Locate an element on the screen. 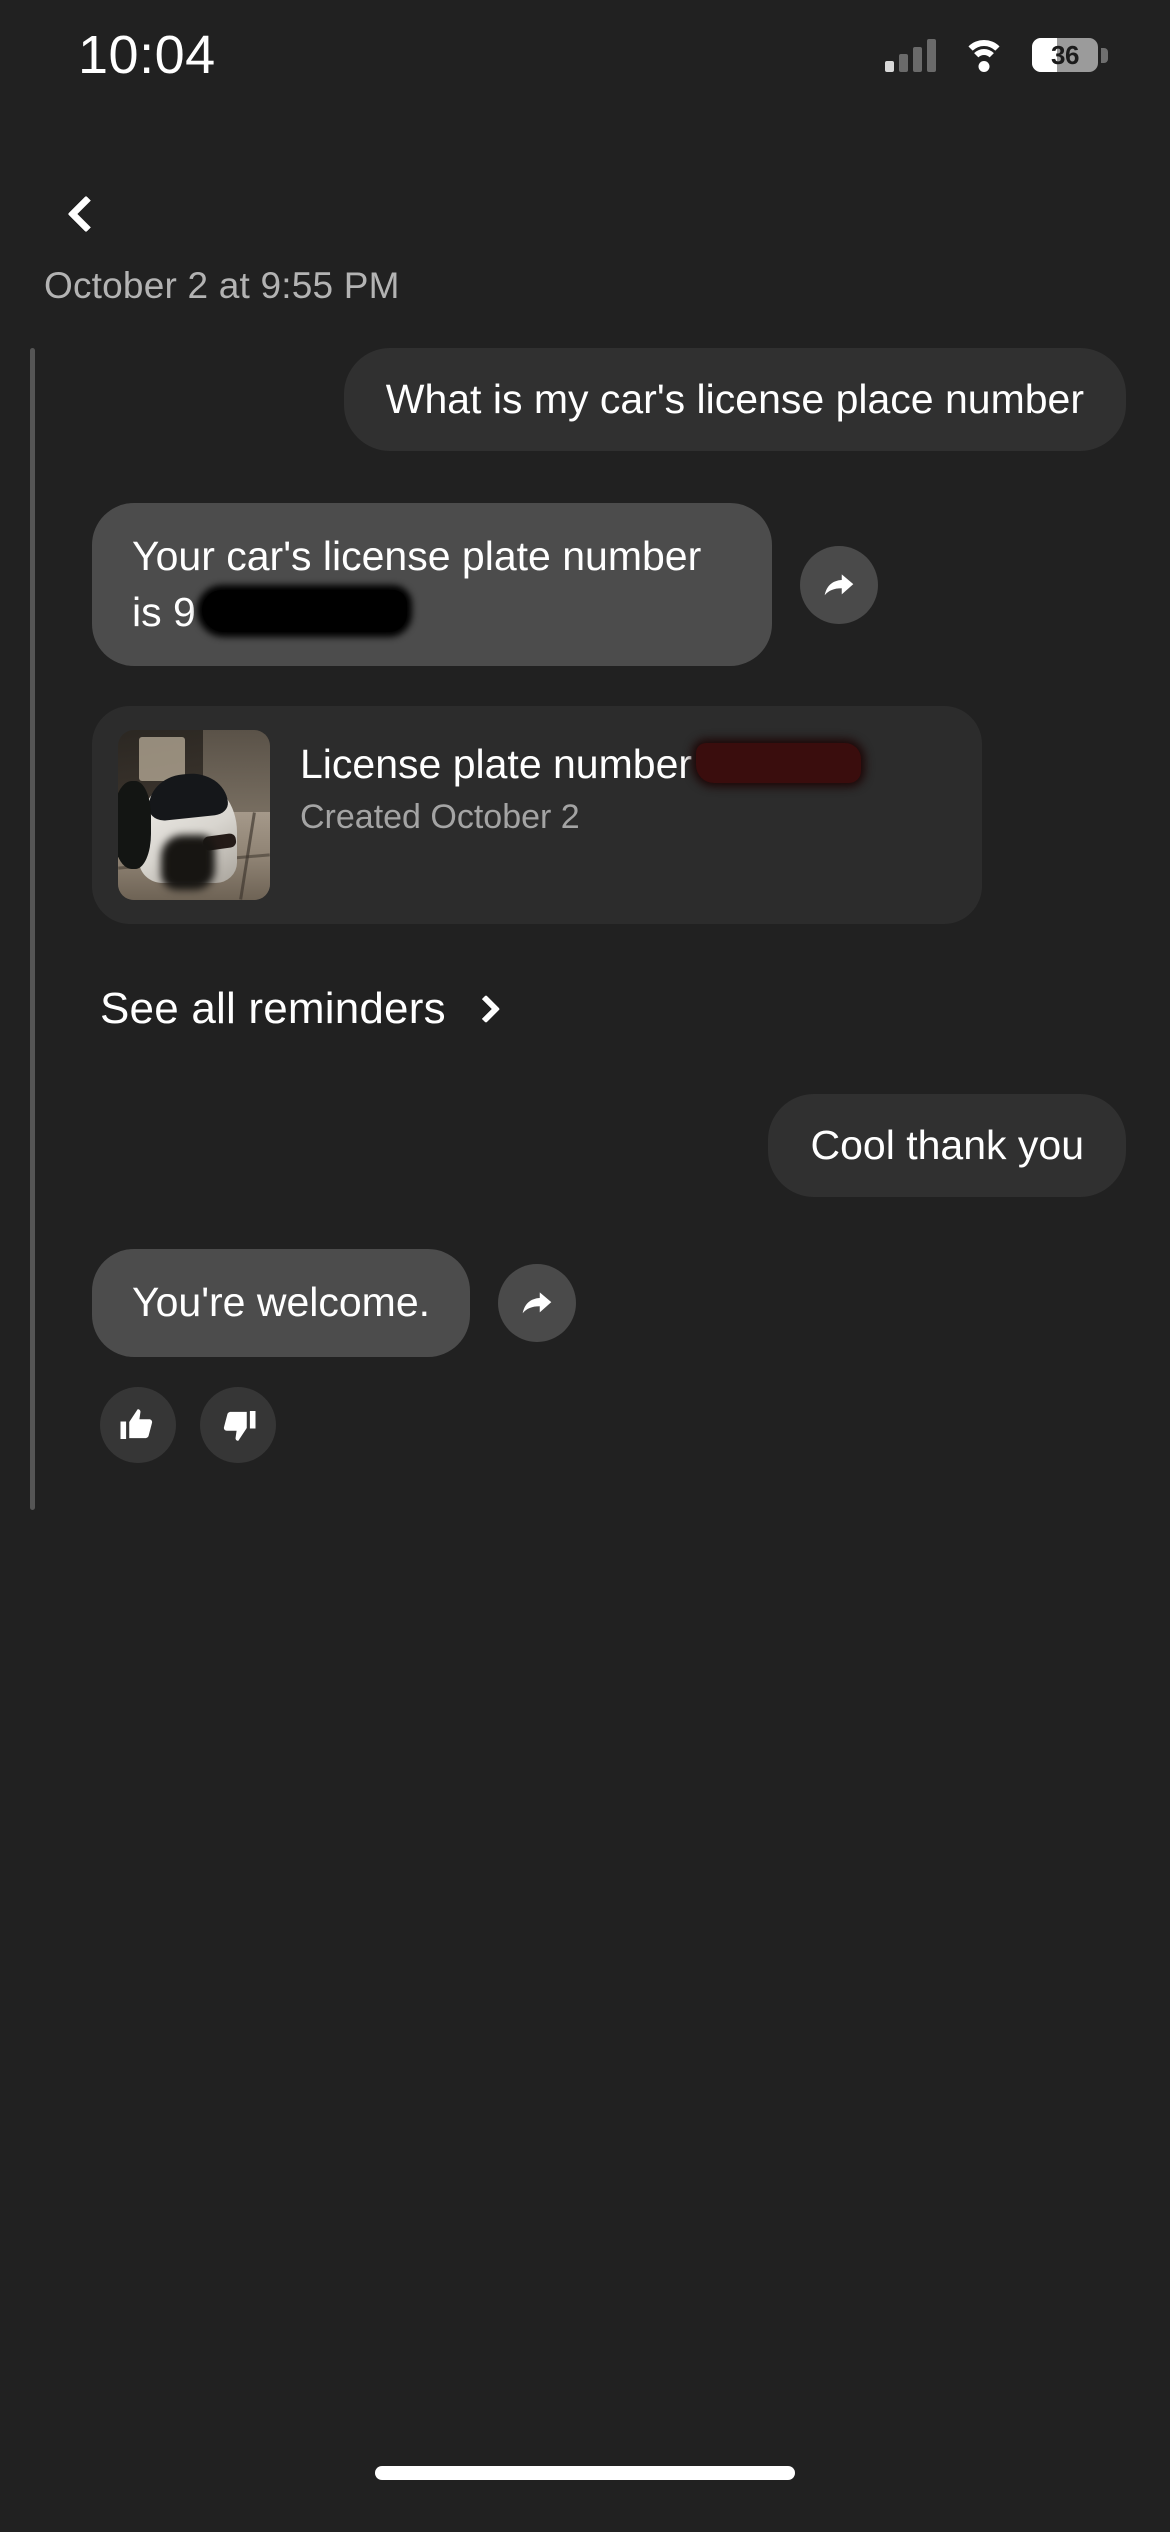 The width and height of the screenshot is (1170, 2532). status-time: 10:04 is located at coordinates (147, 55).